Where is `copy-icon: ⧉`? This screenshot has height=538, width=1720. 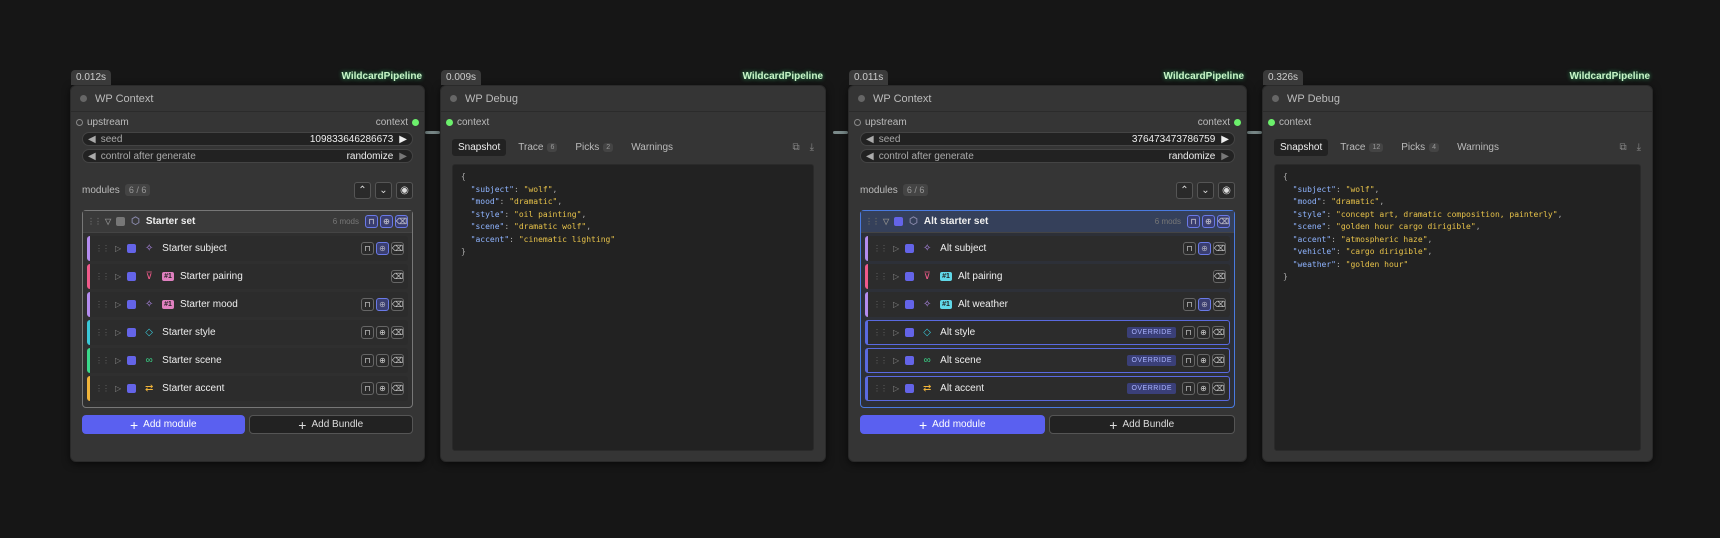
copy-icon: ⧉ is located at coordinates (795, 147).